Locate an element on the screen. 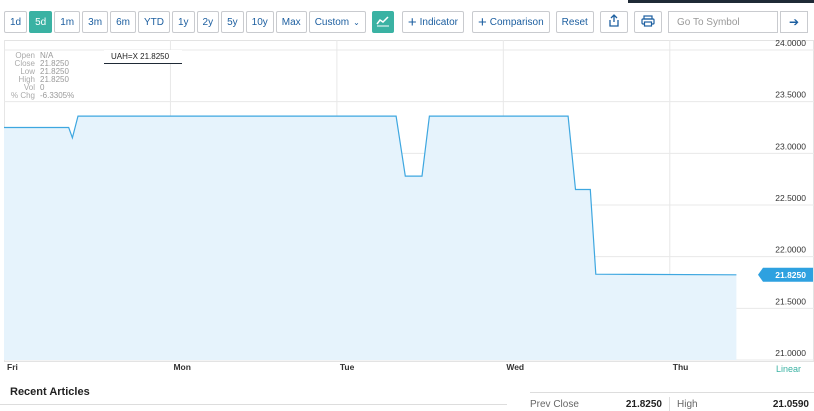  range-button-label: 6m is located at coordinates (123, 22).